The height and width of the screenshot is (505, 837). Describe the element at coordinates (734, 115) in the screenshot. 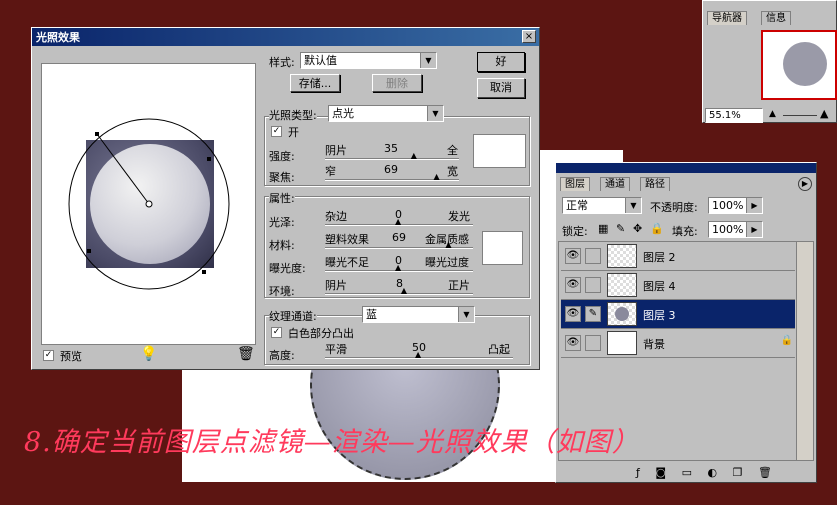

I see `zoom-field: 55.1%` at that location.